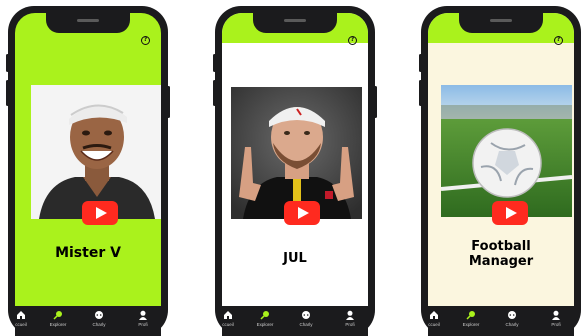 The image size is (581, 336). What do you see at coordinates (501, 246) in the screenshot?
I see `card-title-line1: Football` at bounding box center [501, 246].